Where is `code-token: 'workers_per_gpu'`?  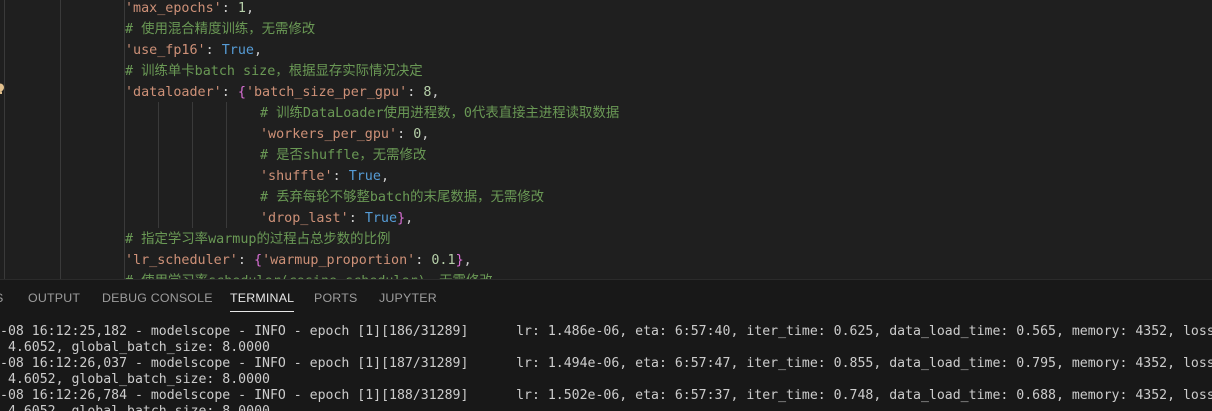 code-token: 'workers_per_gpu' is located at coordinates (329, 134).